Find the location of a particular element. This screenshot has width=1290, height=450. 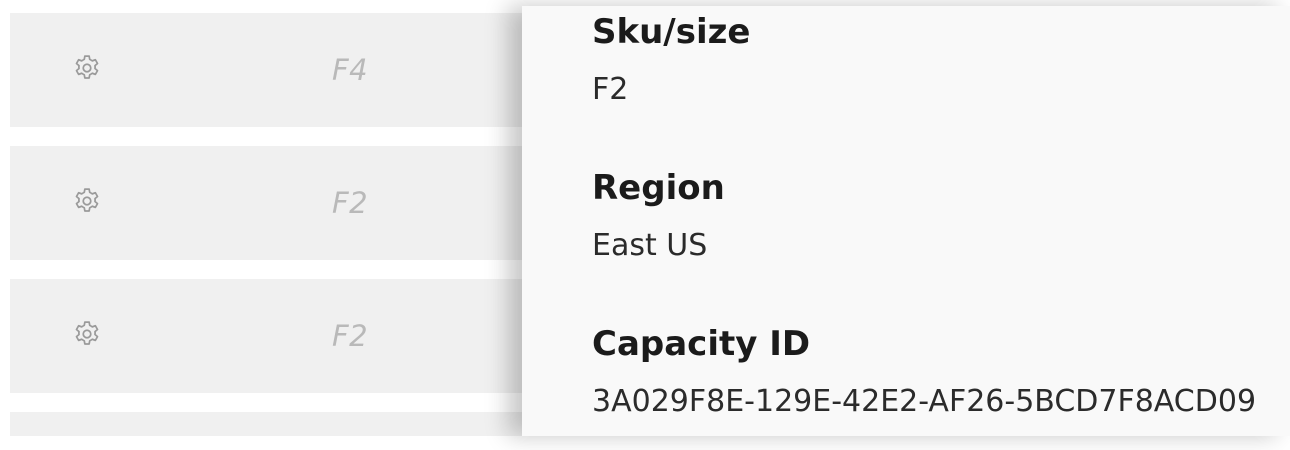

sku-label: Sku/size is located at coordinates (671, 32).